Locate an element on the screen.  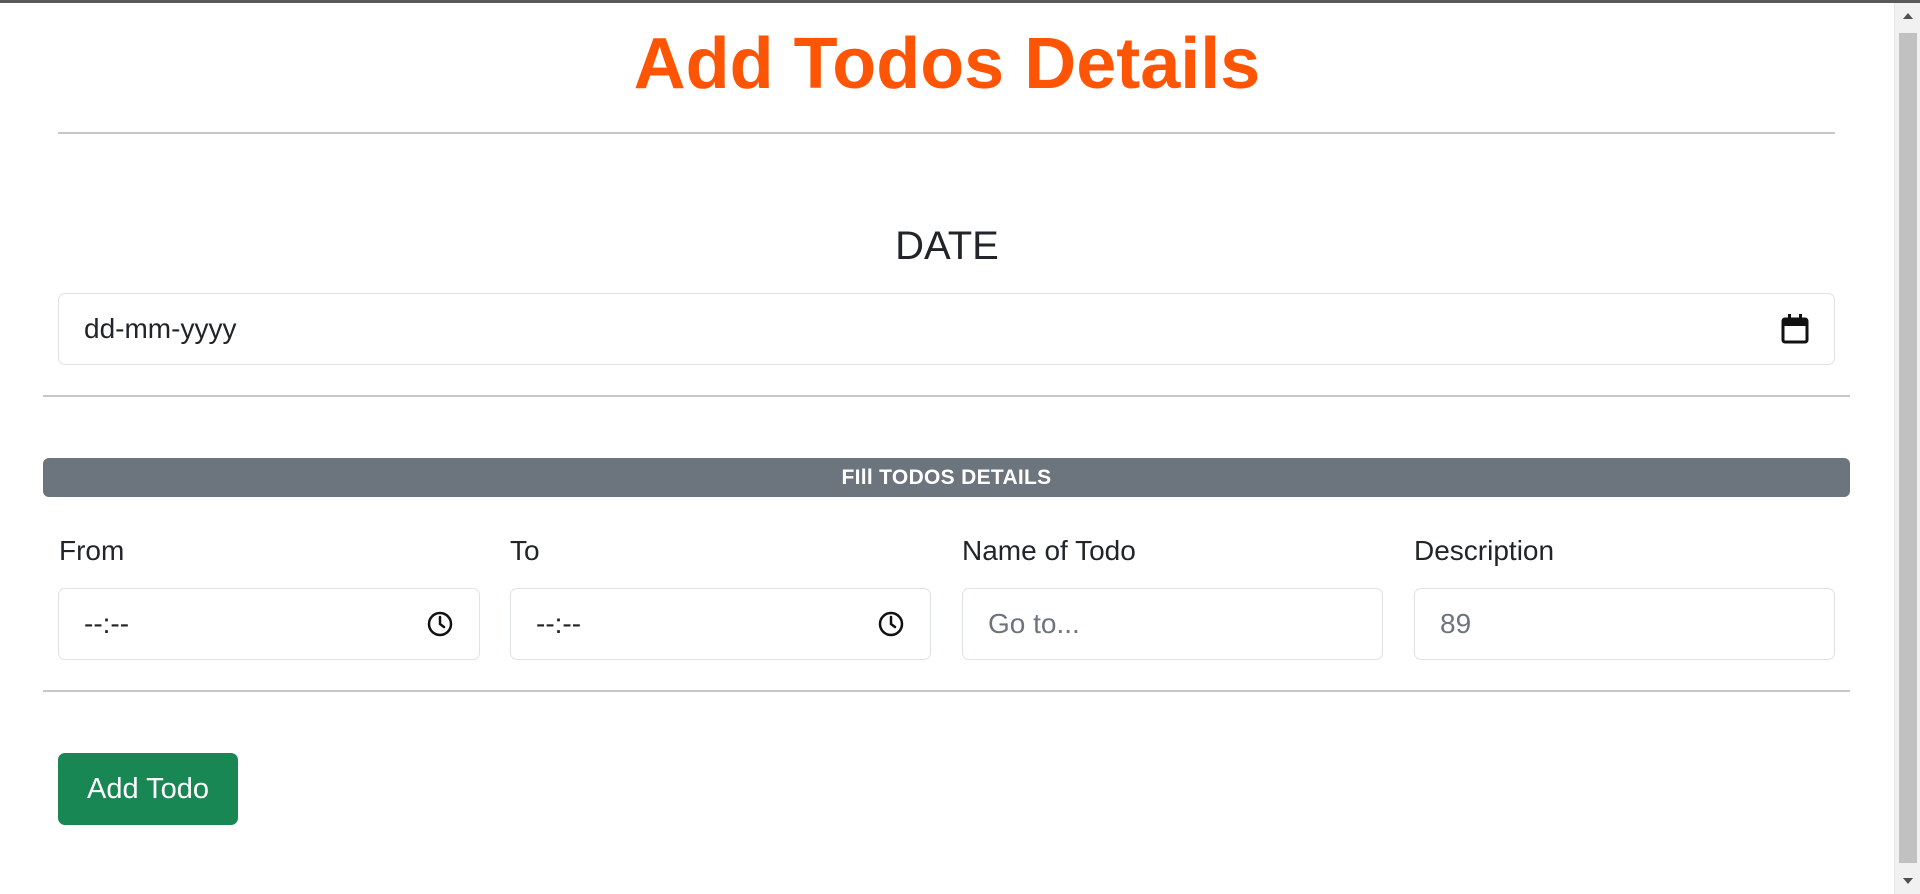
to-time-value: --:-- is located at coordinates (559, 623).